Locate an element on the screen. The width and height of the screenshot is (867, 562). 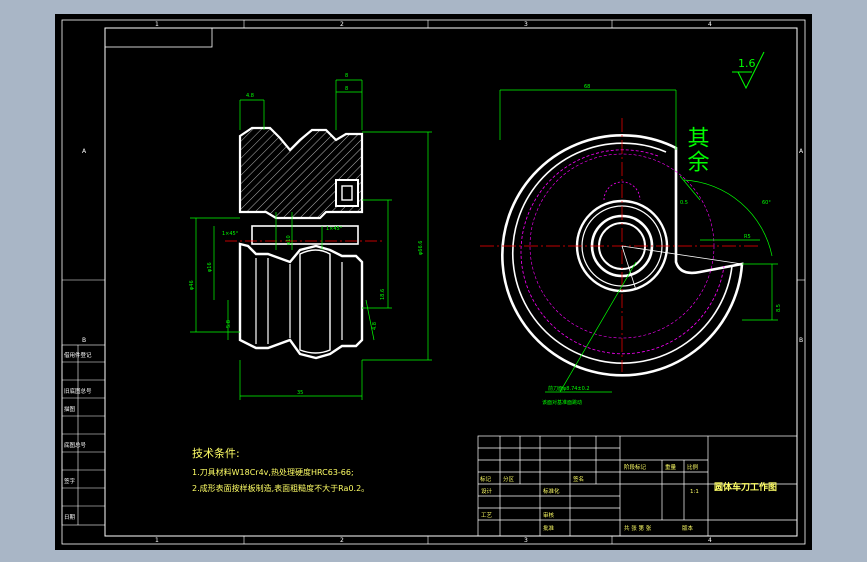
tb-approve: 批准 is located at coordinates (549, 528).